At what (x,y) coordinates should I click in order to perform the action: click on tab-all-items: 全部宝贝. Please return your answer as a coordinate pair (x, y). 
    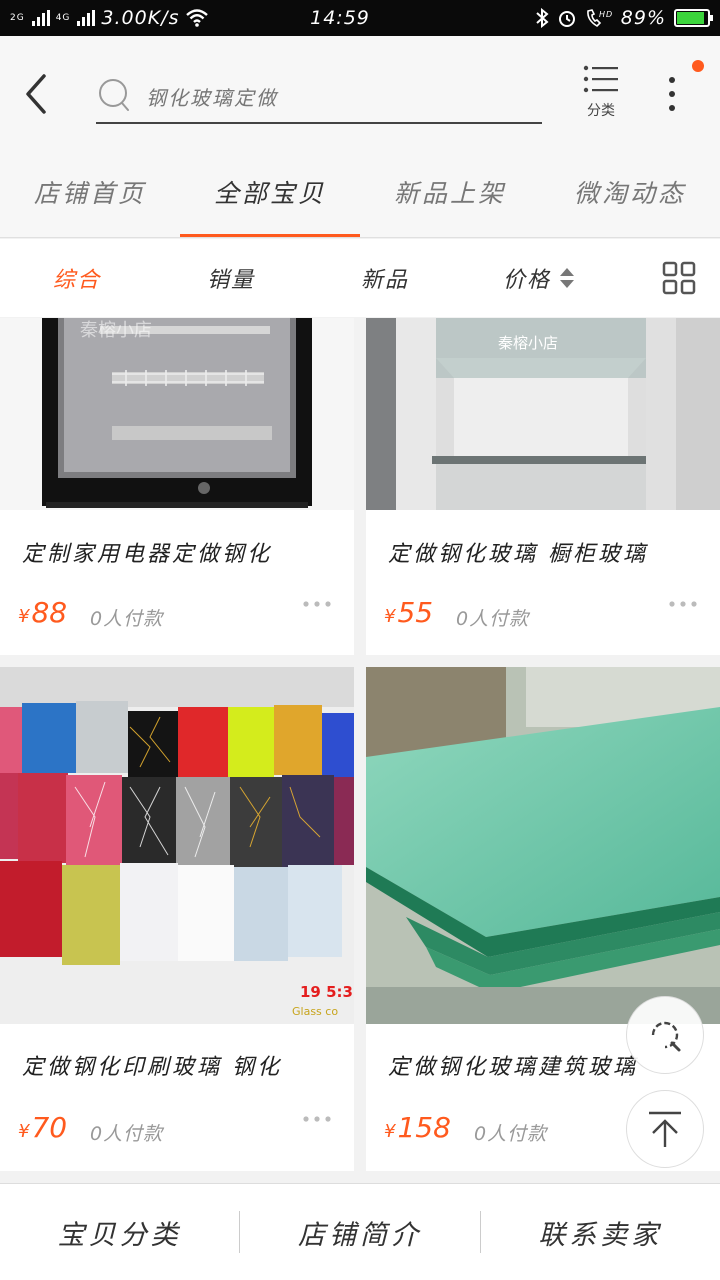
    Looking at the image, I should click on (270, 191).